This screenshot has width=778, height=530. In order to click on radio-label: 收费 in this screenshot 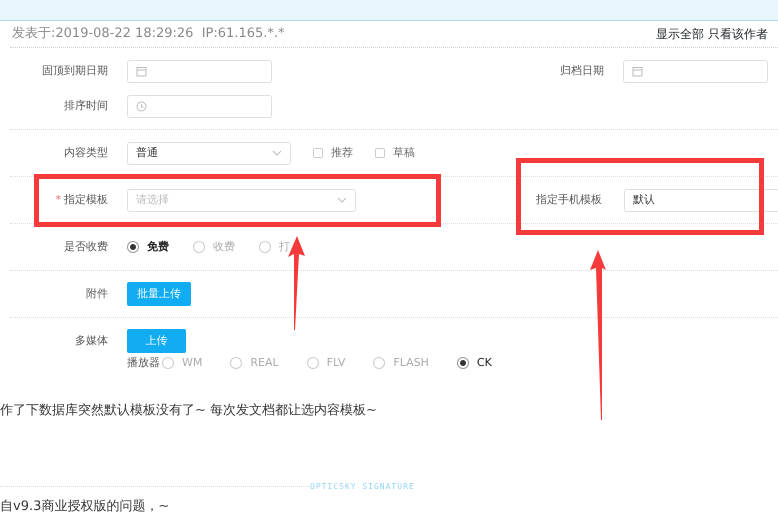, I will do `click(224, 246)`.